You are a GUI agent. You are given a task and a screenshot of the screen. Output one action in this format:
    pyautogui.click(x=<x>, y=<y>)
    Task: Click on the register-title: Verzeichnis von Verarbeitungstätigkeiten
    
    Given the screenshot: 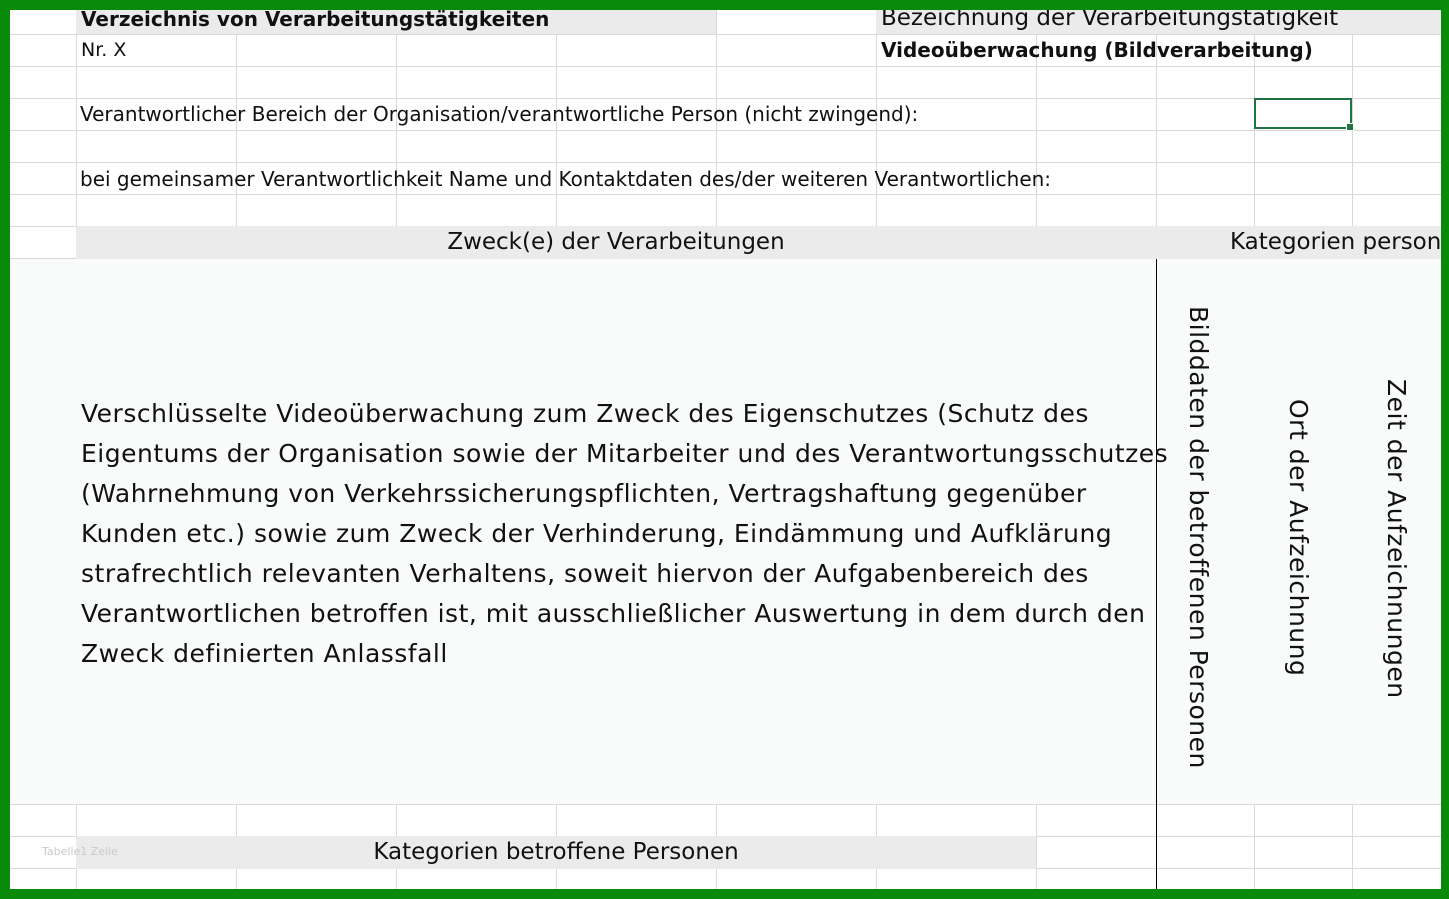 What is the action you would take?
    pyautogui.click(x=315, y=20)
    